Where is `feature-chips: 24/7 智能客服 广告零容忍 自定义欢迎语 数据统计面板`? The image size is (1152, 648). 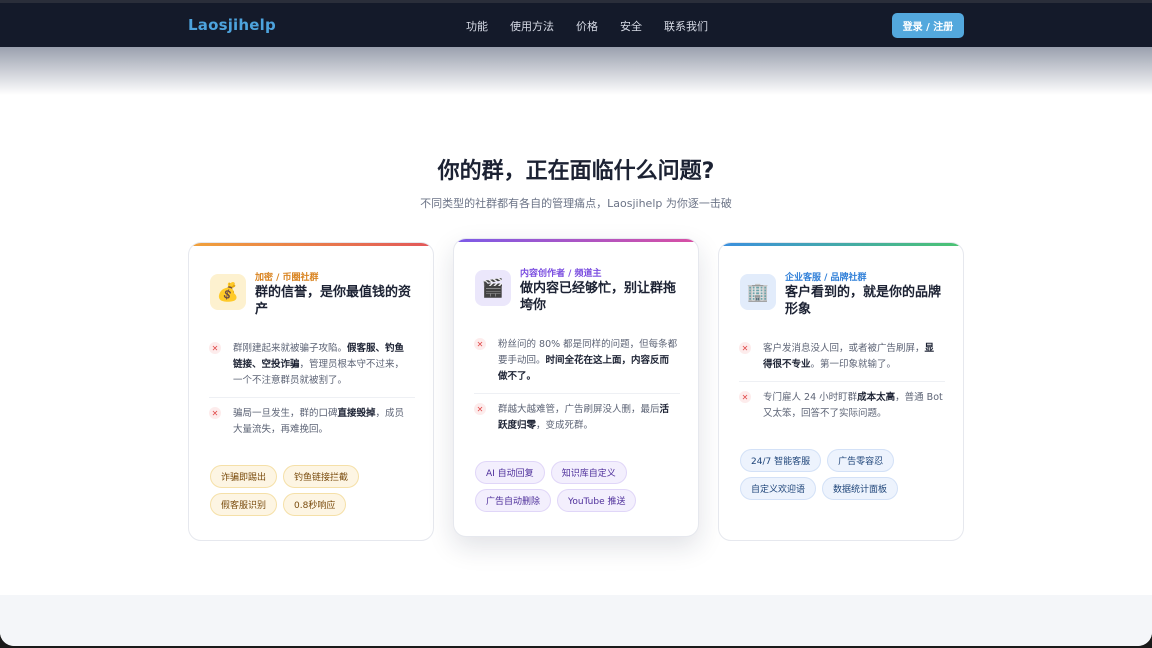
feature-chips: 24/7 智能客服 广告零容忍 自定义欢迎语 数据统计面板 is located at coordinates (845, 474).